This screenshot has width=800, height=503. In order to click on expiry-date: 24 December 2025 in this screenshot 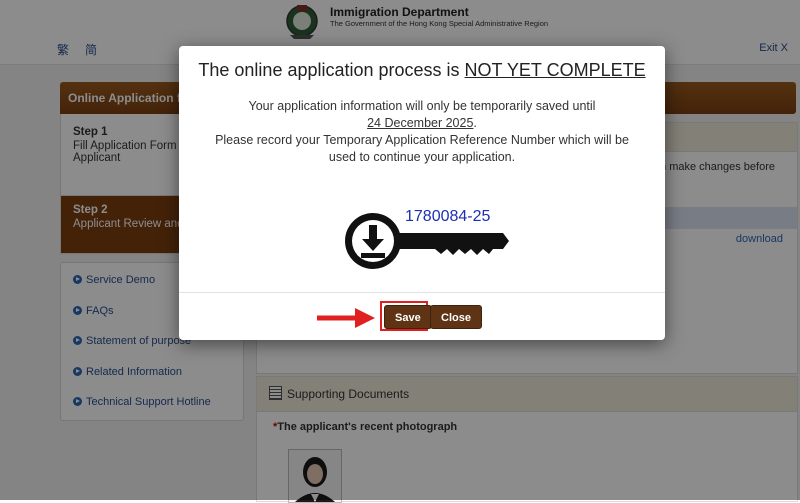, I will do `click(420, 123)`.